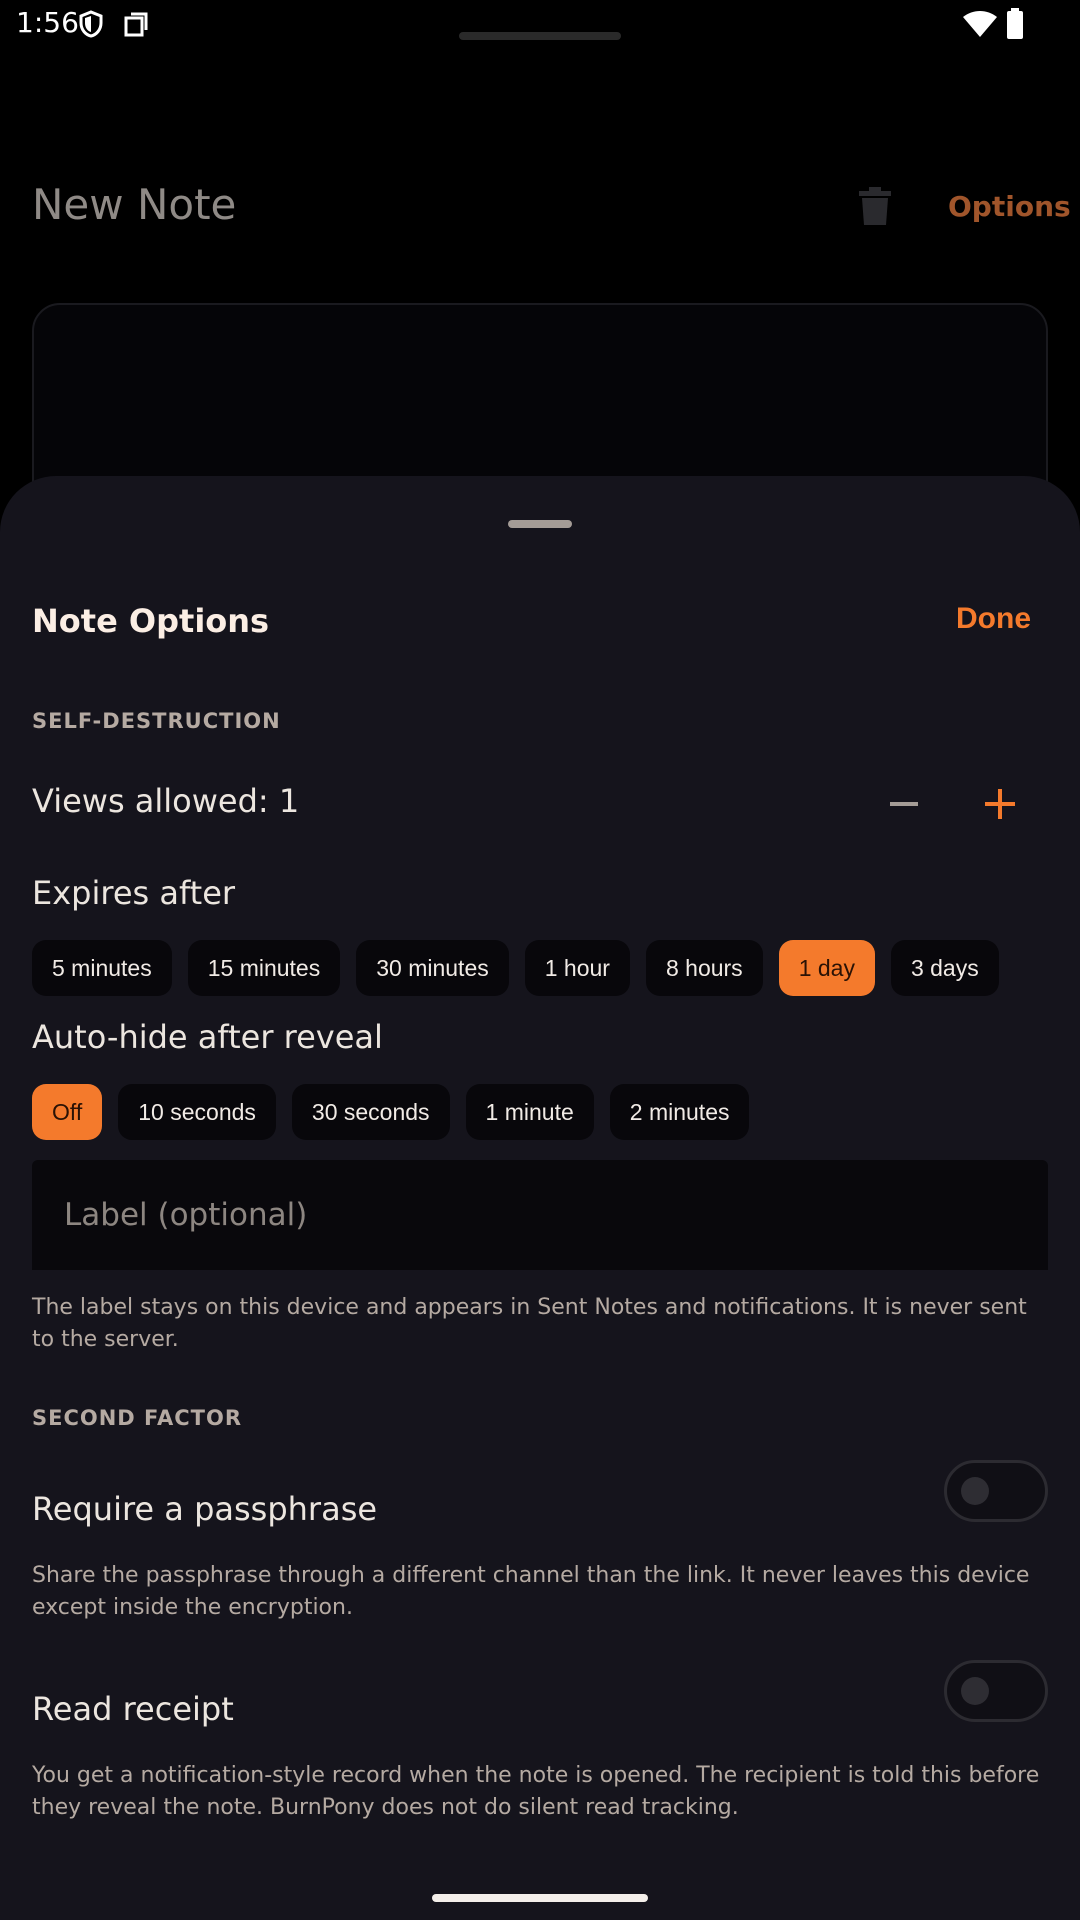  What do you see at coordinates (980, 24) in the screenshot?
I see `wifi-icon` at bounding box center [980, 24].